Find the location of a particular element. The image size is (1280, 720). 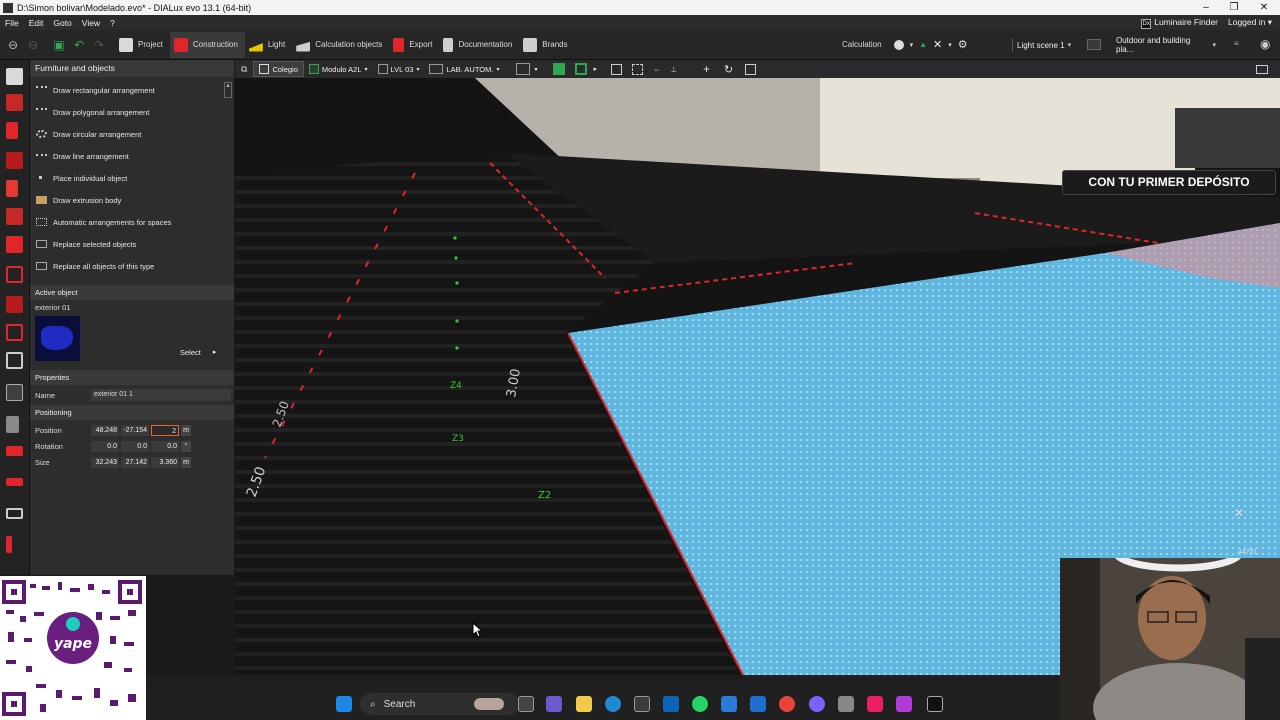

size-y-field: 27.142 is located at coordinates (135, 462).